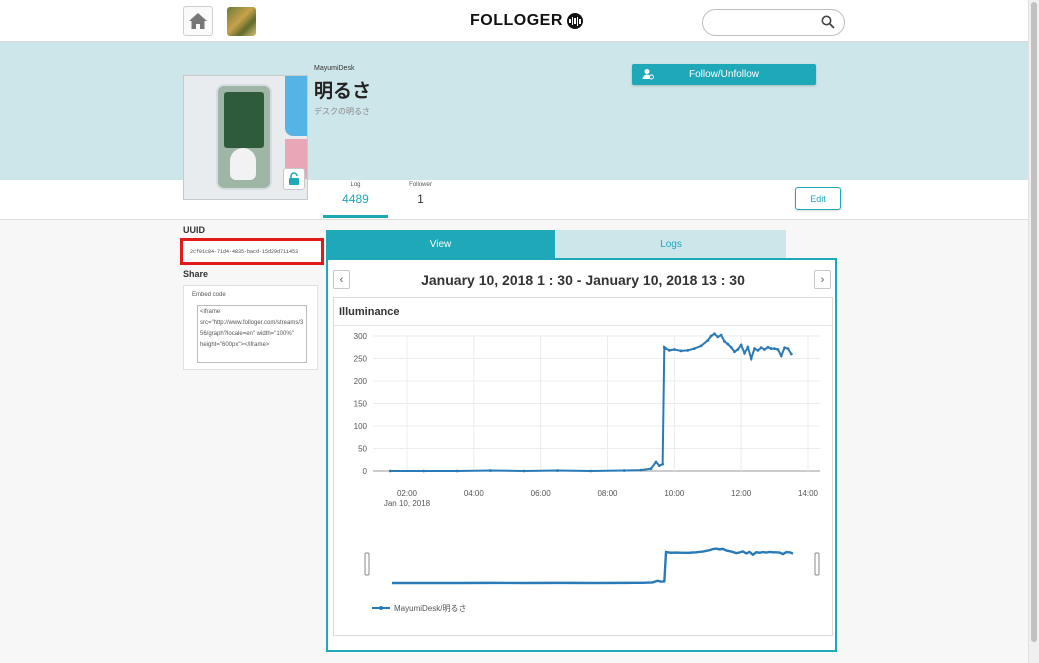  I want to click on next-range-button: ›, so click(822, 279).